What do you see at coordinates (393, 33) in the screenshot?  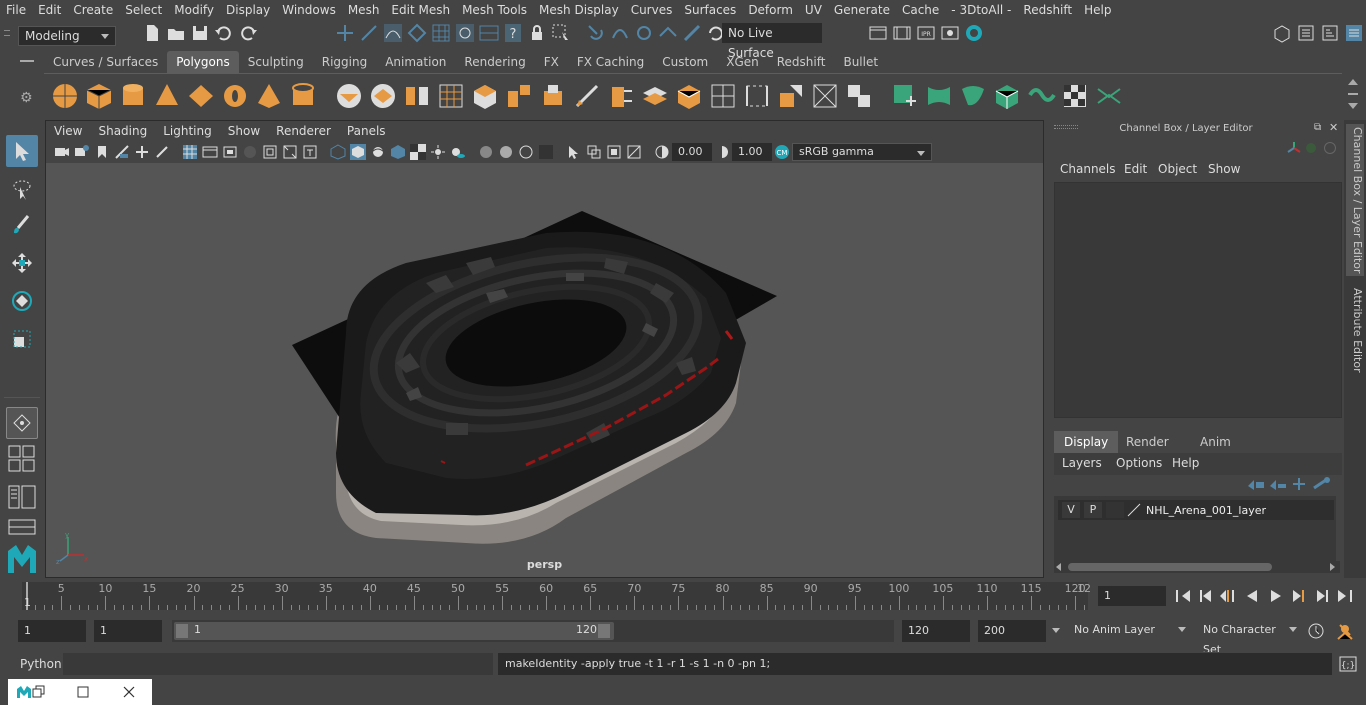 I see `snap-curve-icon` at bounding box center [393, 33].